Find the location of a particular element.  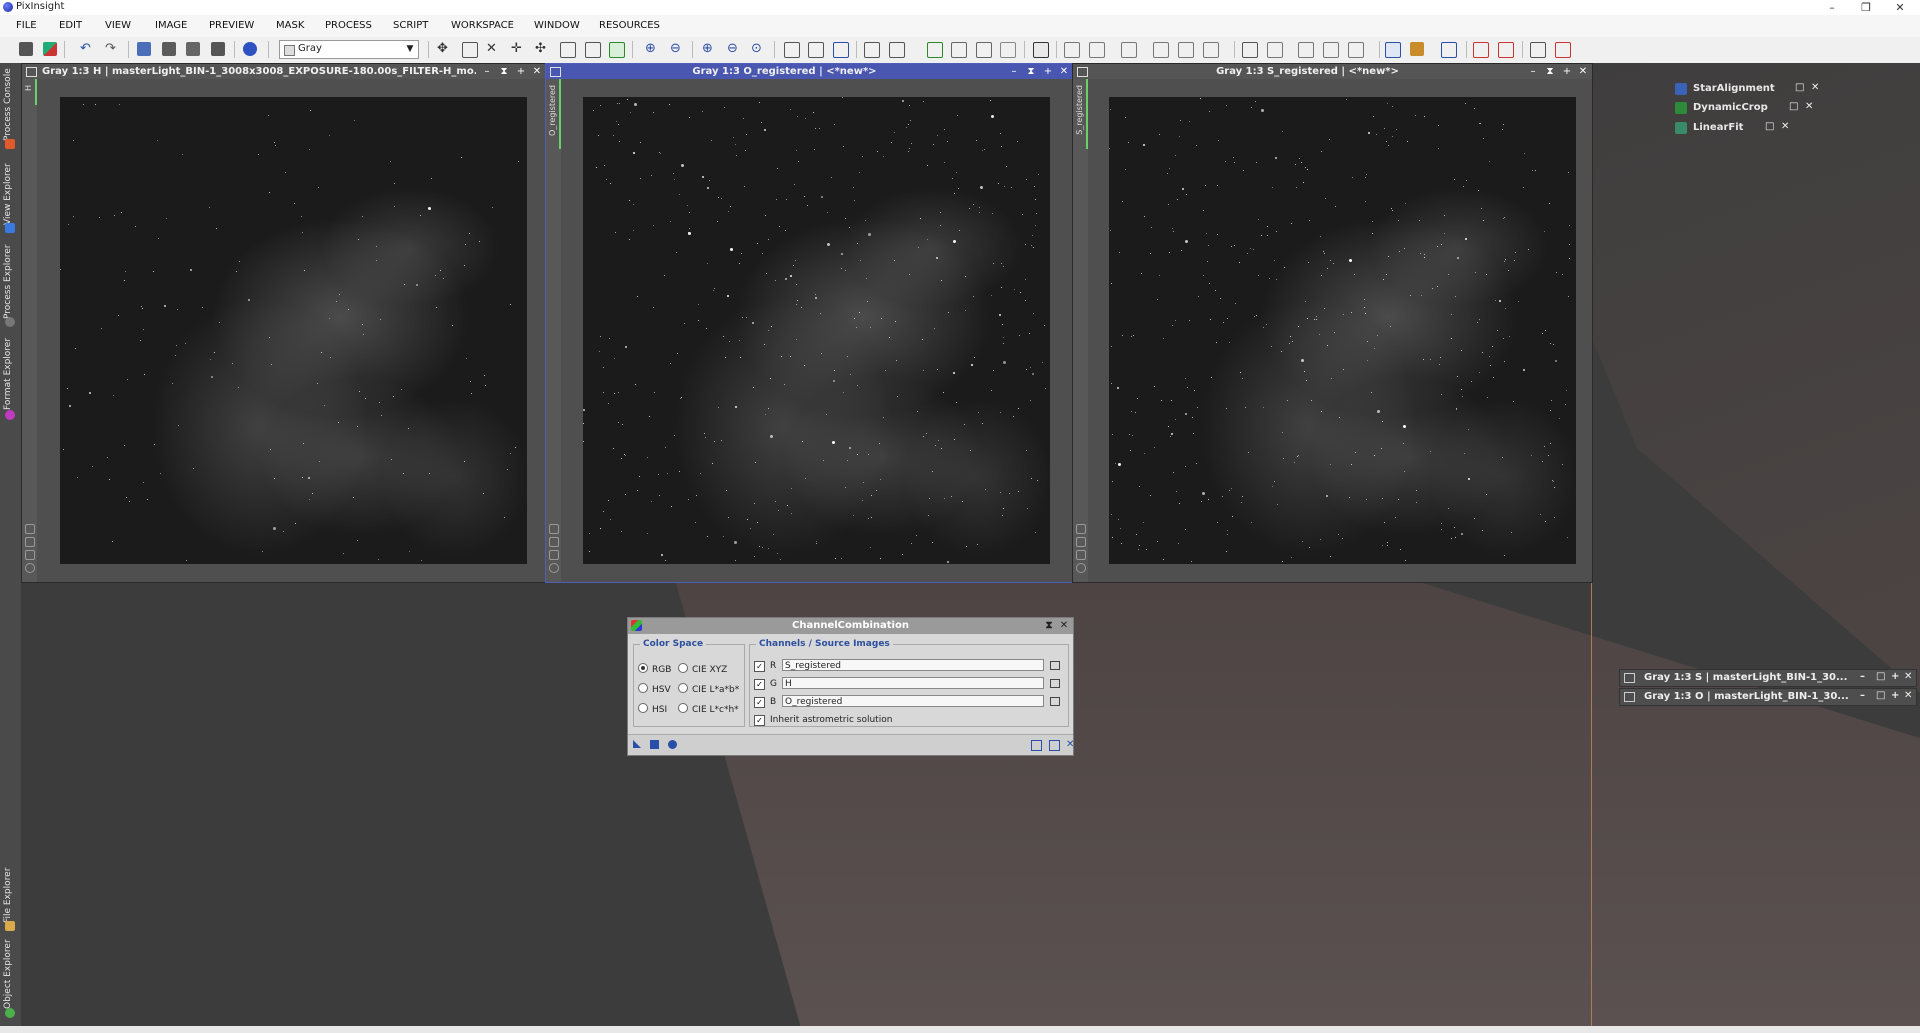

workspace-2-icon is located at coordinates (1481, 50).